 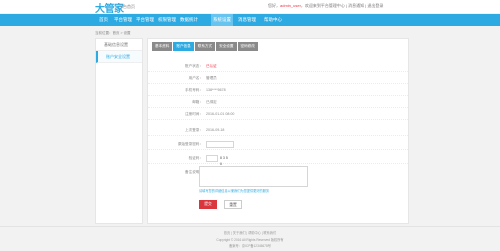 I want to click on tab-bar: 基本资料 账户信息 联系方式 安全设置 密码修改, so click(x=205, y=46).